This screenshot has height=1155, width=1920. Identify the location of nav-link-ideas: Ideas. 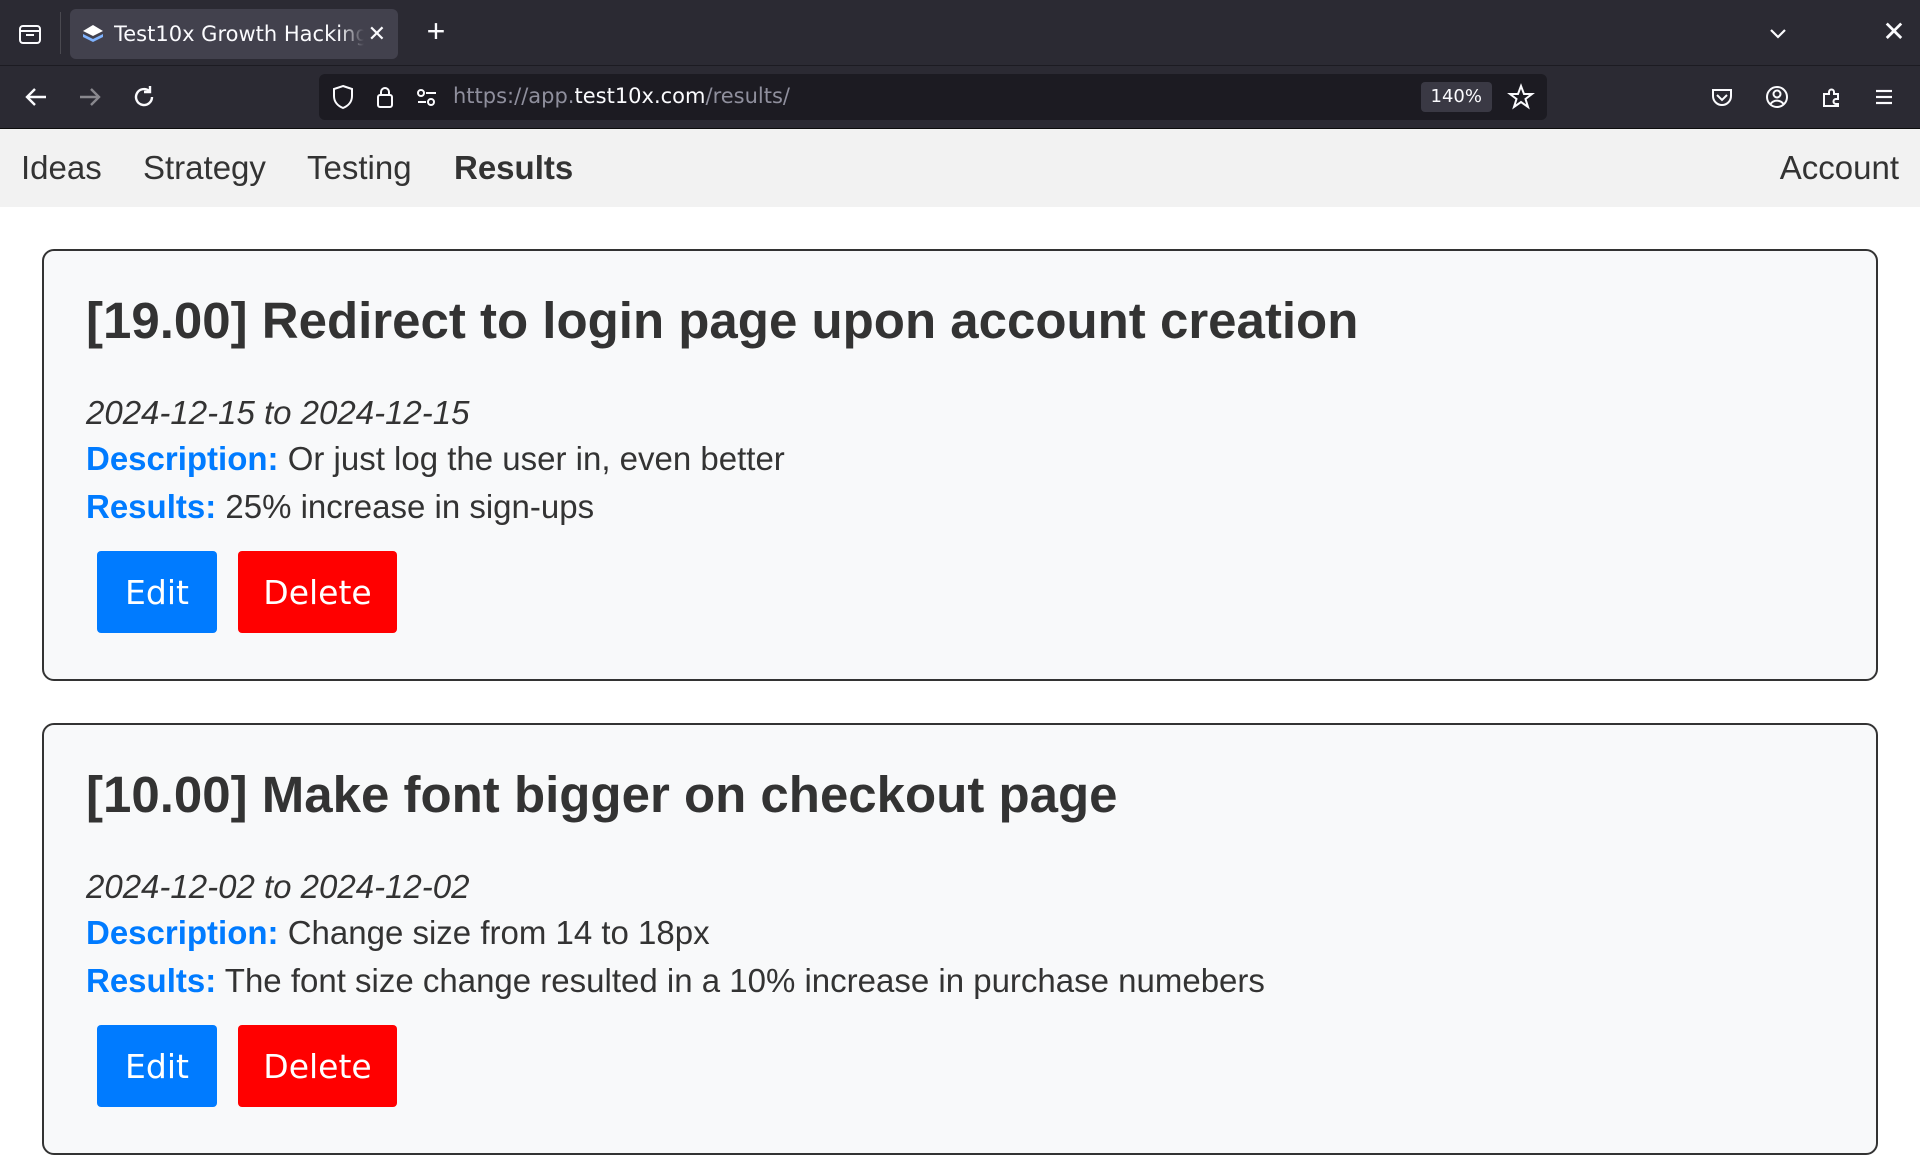
(61, 168).